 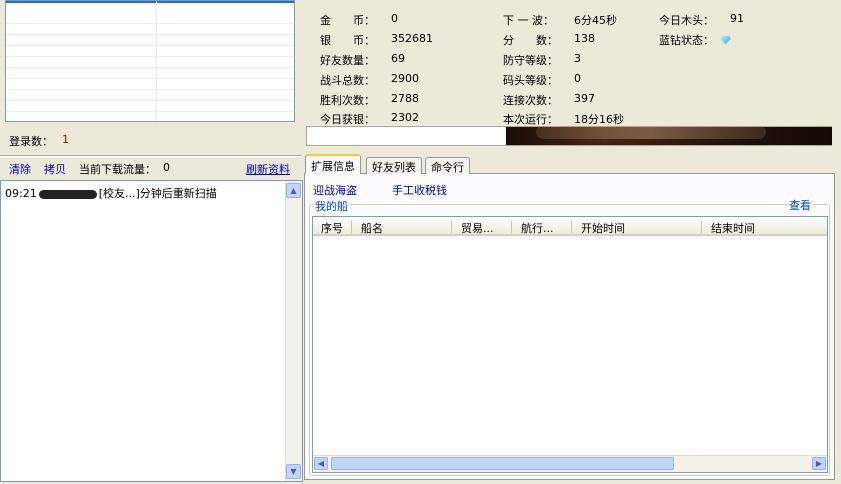 What do you see at coordinates (530, 119) in the screenshot?
I see `stat-label: 本次运行：` at bounding box center [530, 119].